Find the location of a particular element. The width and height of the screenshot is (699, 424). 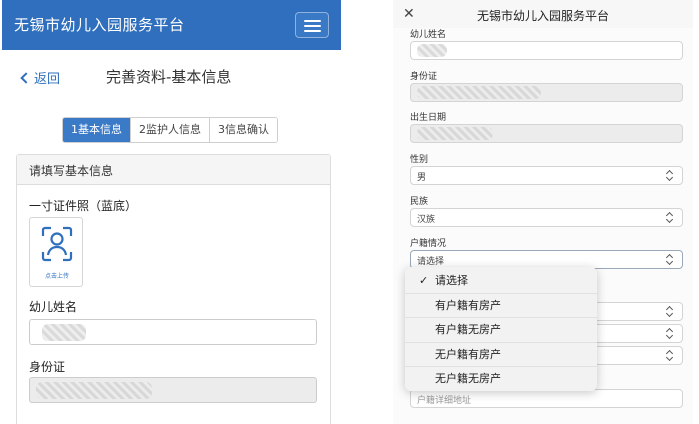

household-dropdown-menu: ✓ 请选择 有户籍有房产 有户籍无房产 无户籍有房产 无户籍无房产 is located at coordinates (501, 329).